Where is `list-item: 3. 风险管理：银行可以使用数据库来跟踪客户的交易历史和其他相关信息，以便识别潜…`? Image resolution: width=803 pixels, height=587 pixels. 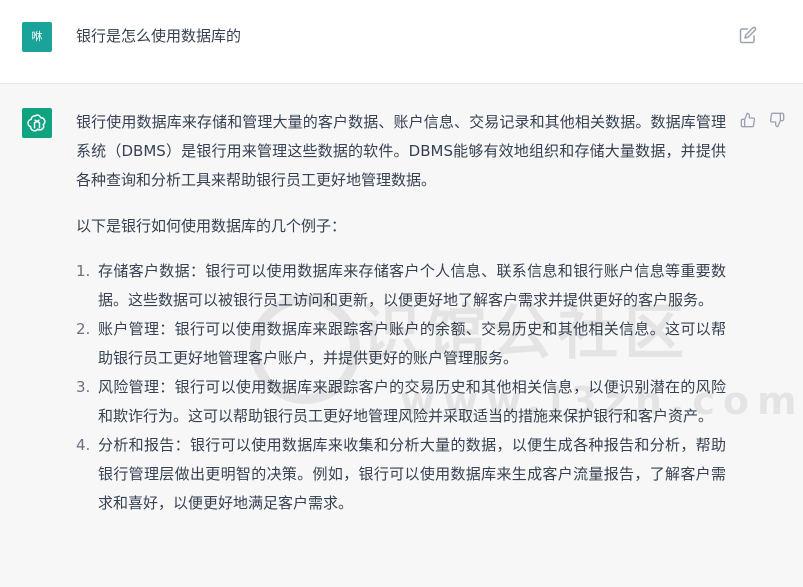 list-item: 3. 风险管理：银行可以使用数据库来跟踪客户的交易历史和其他相关信息，以便识别潜… is located at coordinates (401, 402).